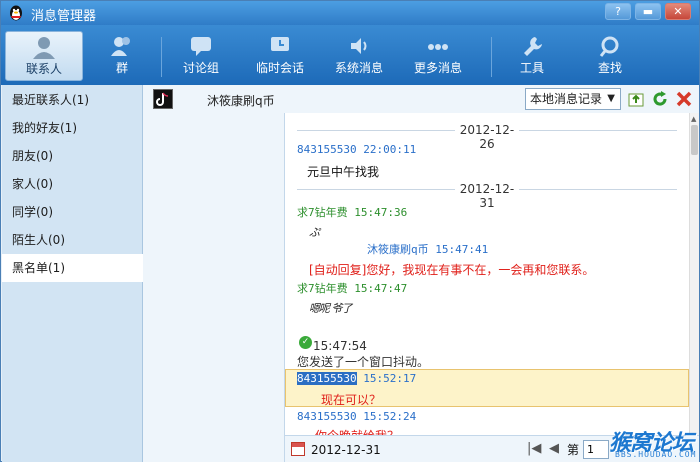 This screenshot has width=700, height=462. Describe the element at coordinates (491, 57) in the screenshot. I see `toolbar-divider` at that location.